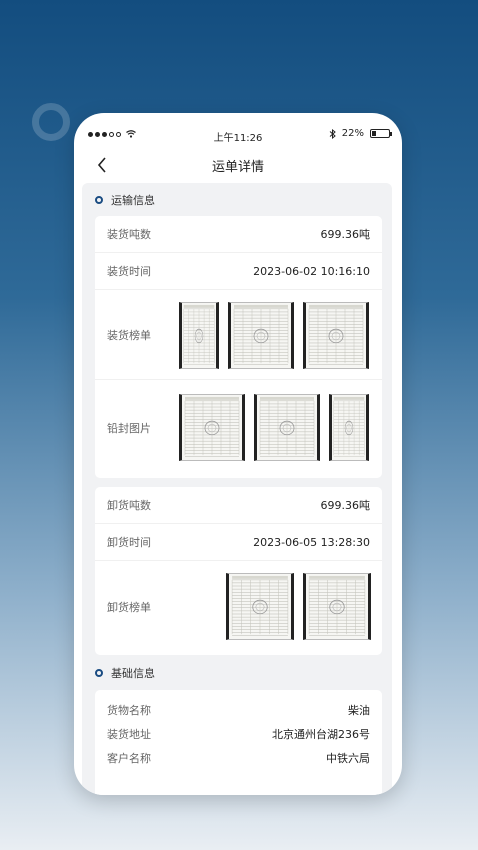  I want to click on page-title: 运单详情, so click(237, 167).